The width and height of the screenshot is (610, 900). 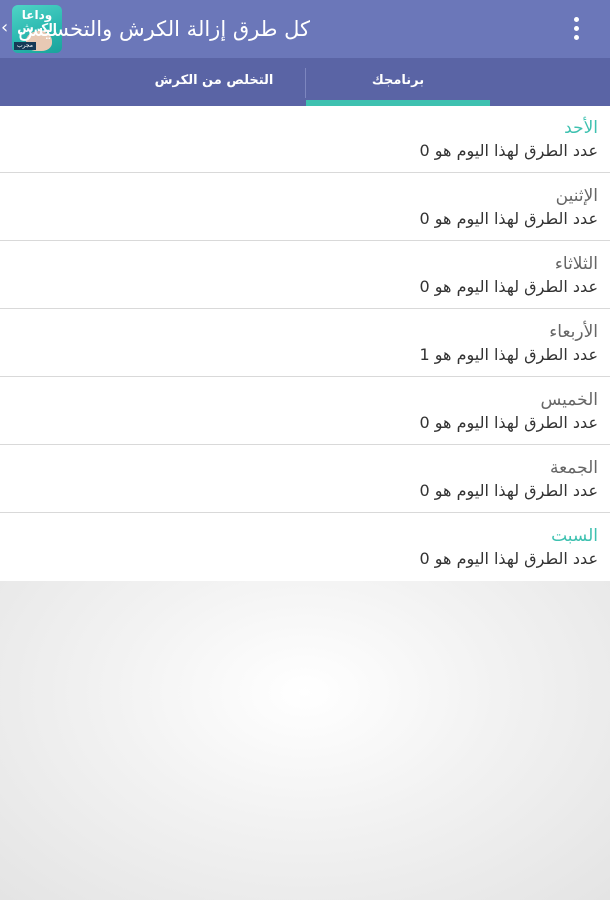 What do you see at coordinates (305, 411) in the screenshot?
I see `day-row-thursday: الخميس عدد الطرق لهذا اليوم هو 0` at bounding box center [305, 411].